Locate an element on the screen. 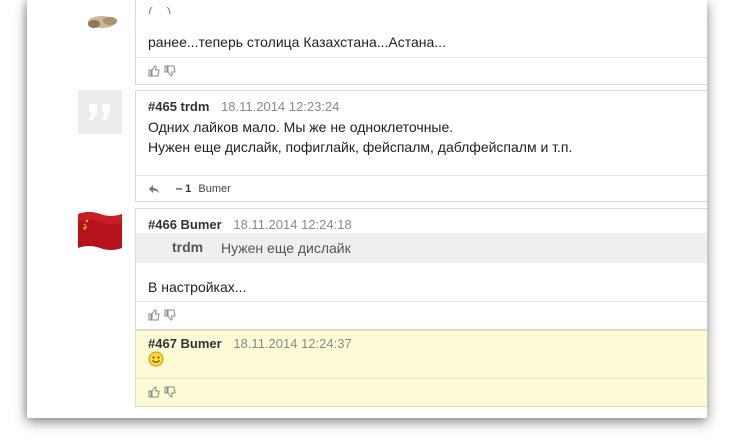  comment-number: #465 is located at coordinates (162, 106).